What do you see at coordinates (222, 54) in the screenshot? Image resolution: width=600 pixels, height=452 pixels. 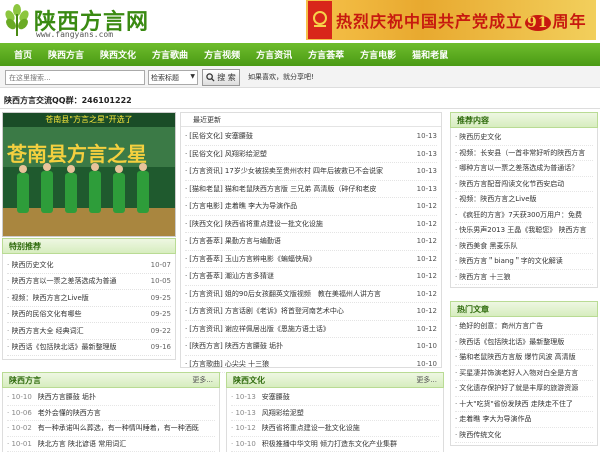 I see `nav-dialect-videos: 方言视频` at bounding box center [222, 54].